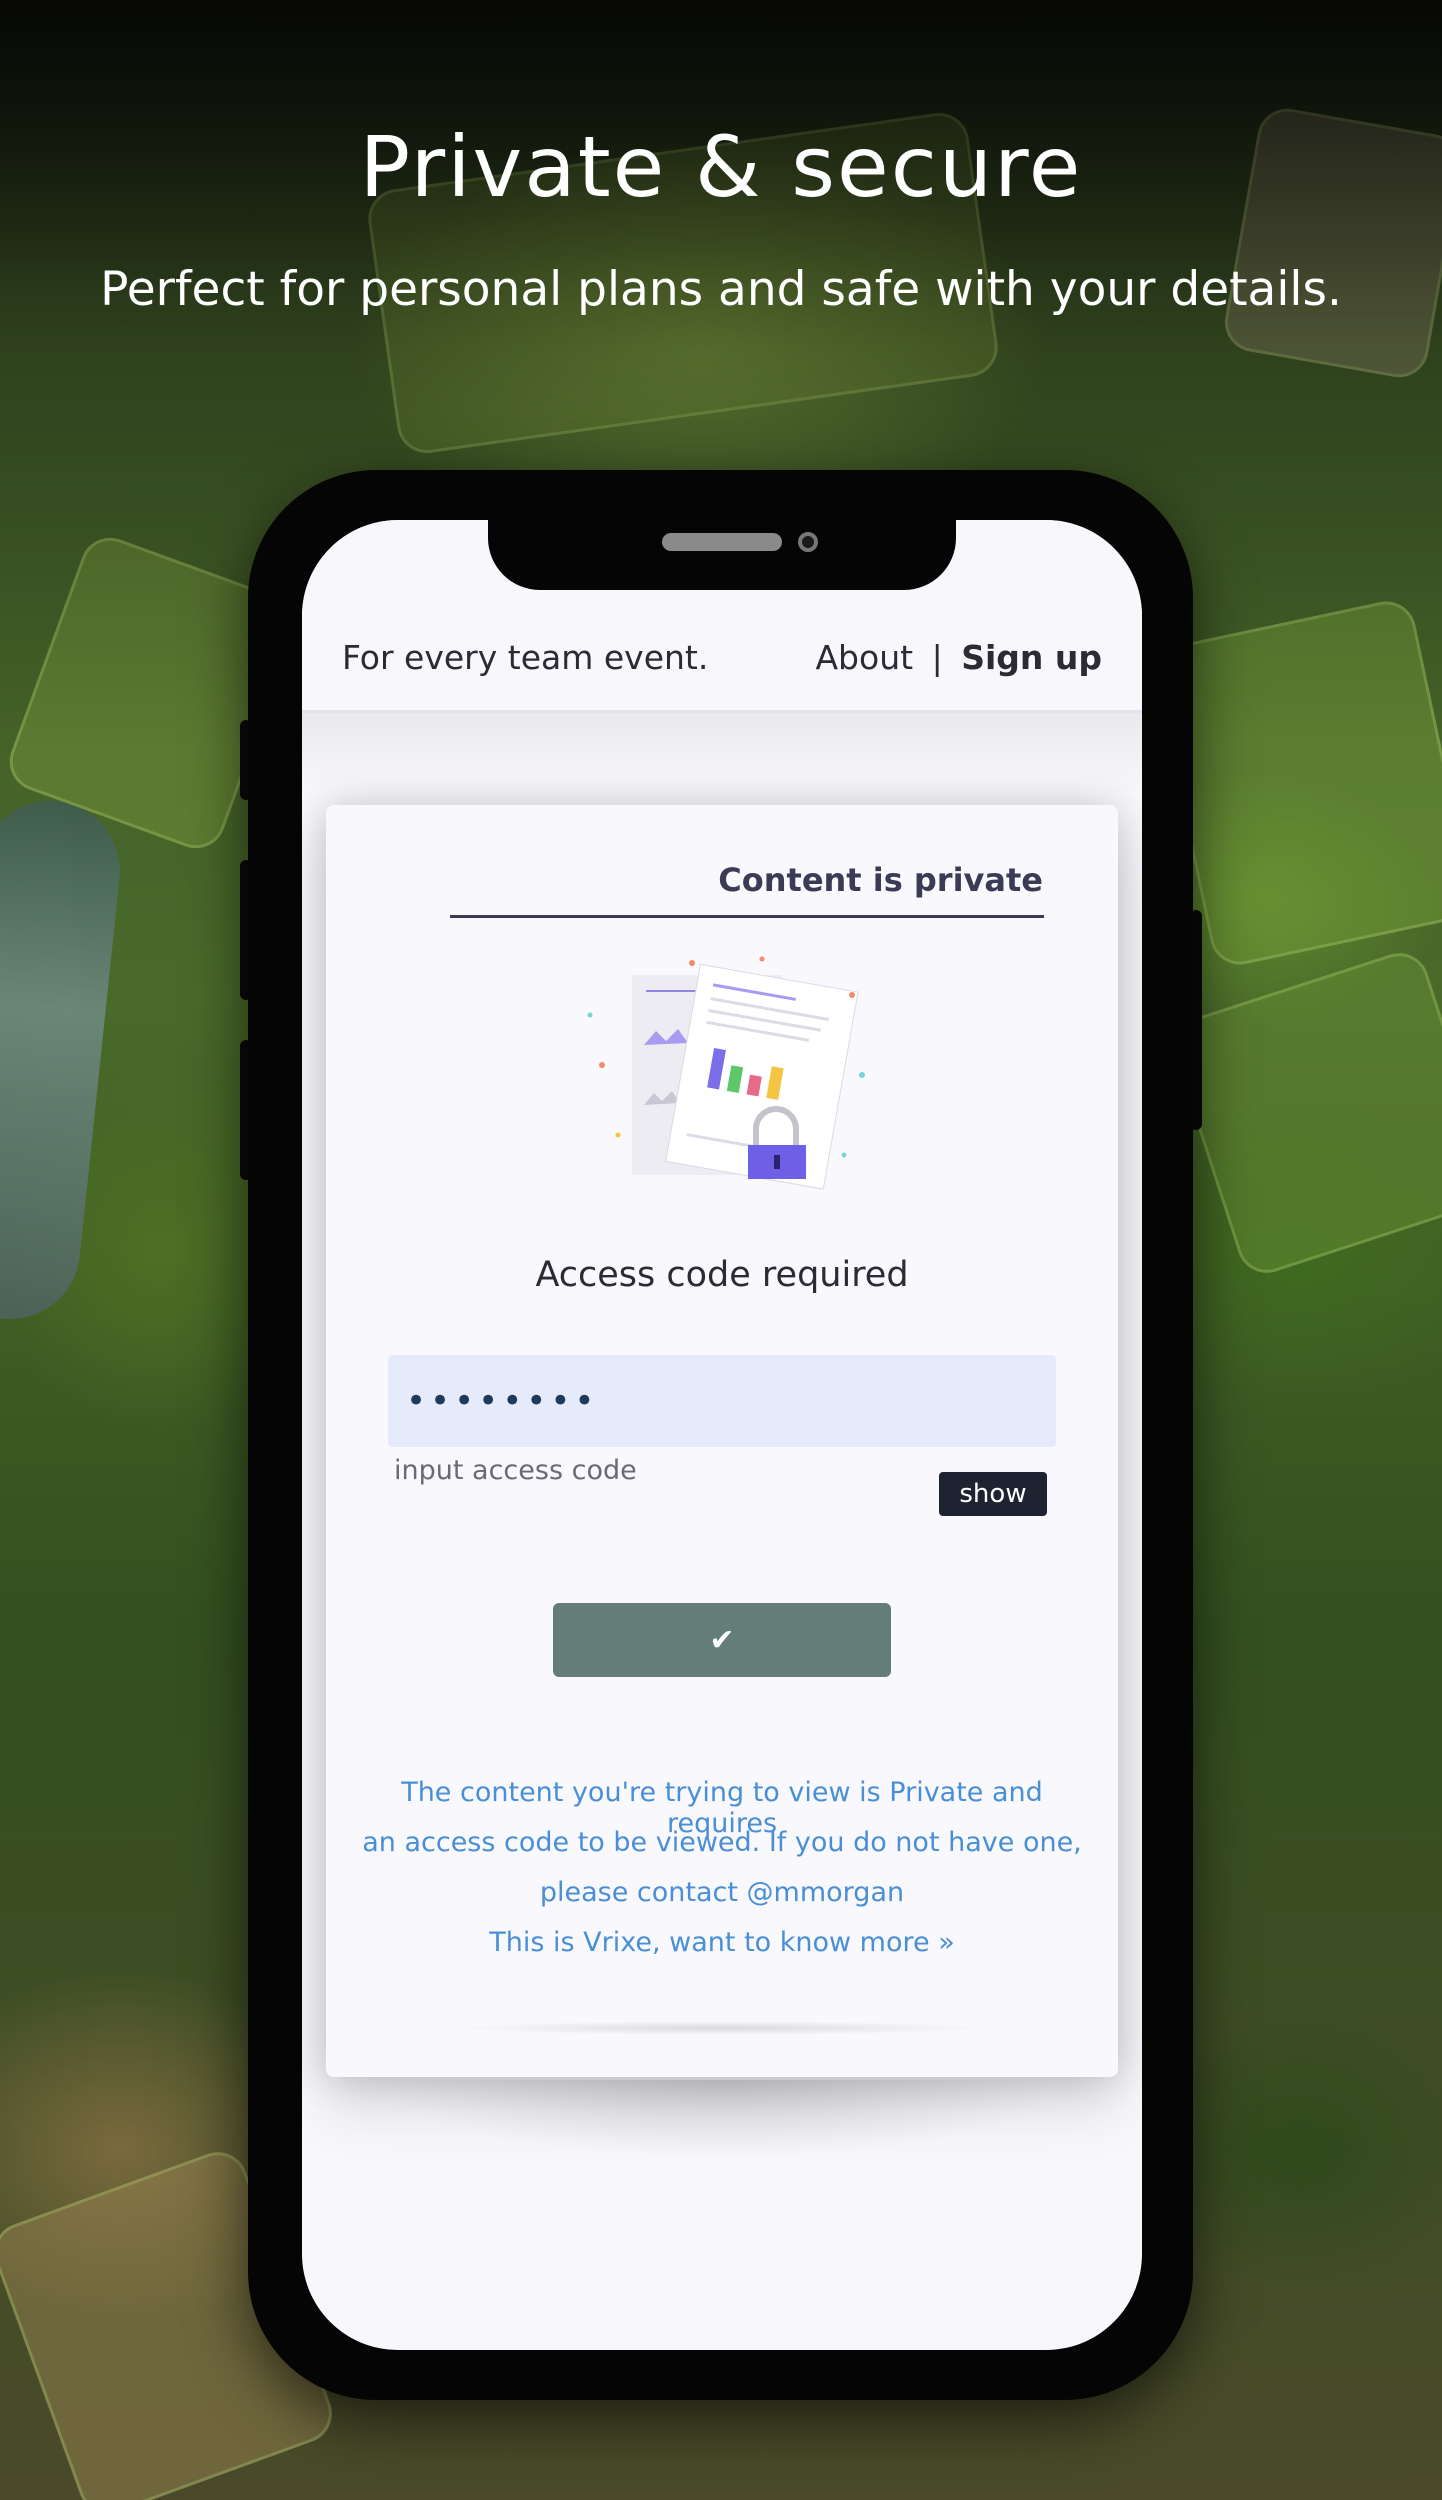 The image size is (1442, 2500). I want to click on access-code-hint: input access code, so click(515, 1470).